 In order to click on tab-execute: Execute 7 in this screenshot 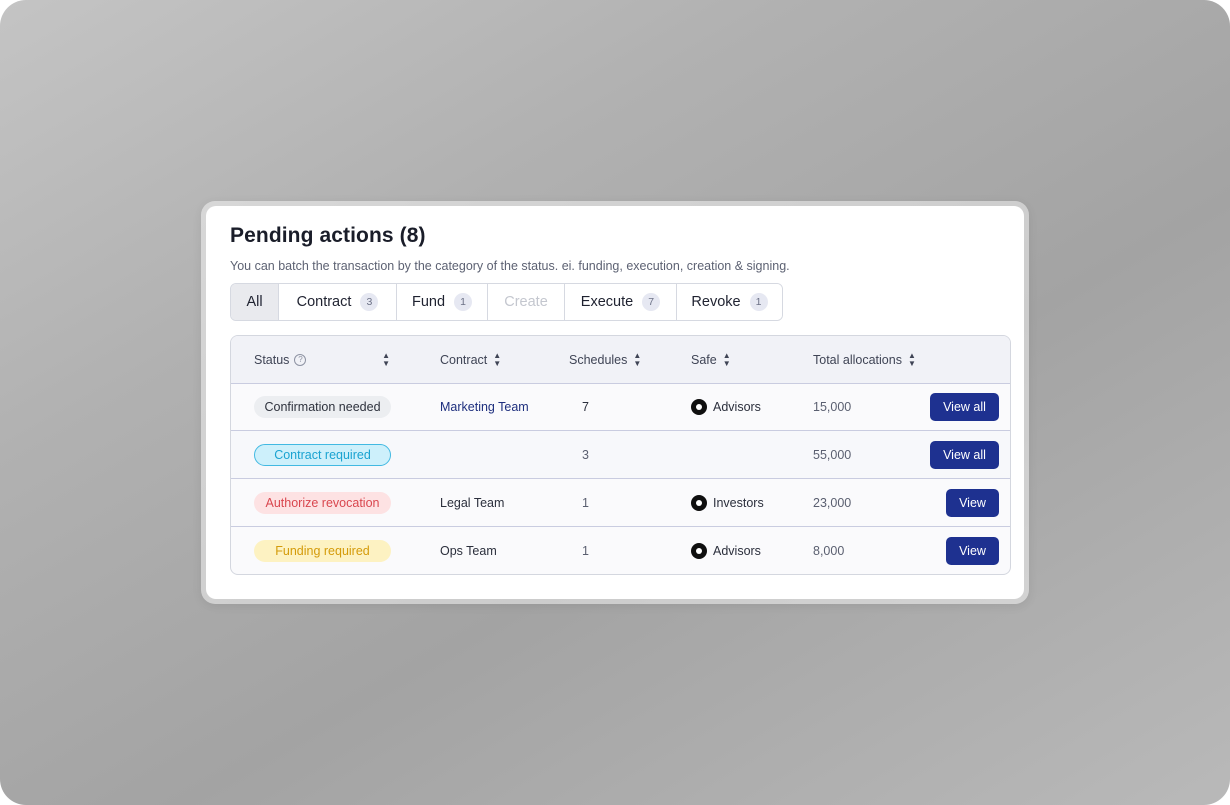, I will do `click(621, 302)`.